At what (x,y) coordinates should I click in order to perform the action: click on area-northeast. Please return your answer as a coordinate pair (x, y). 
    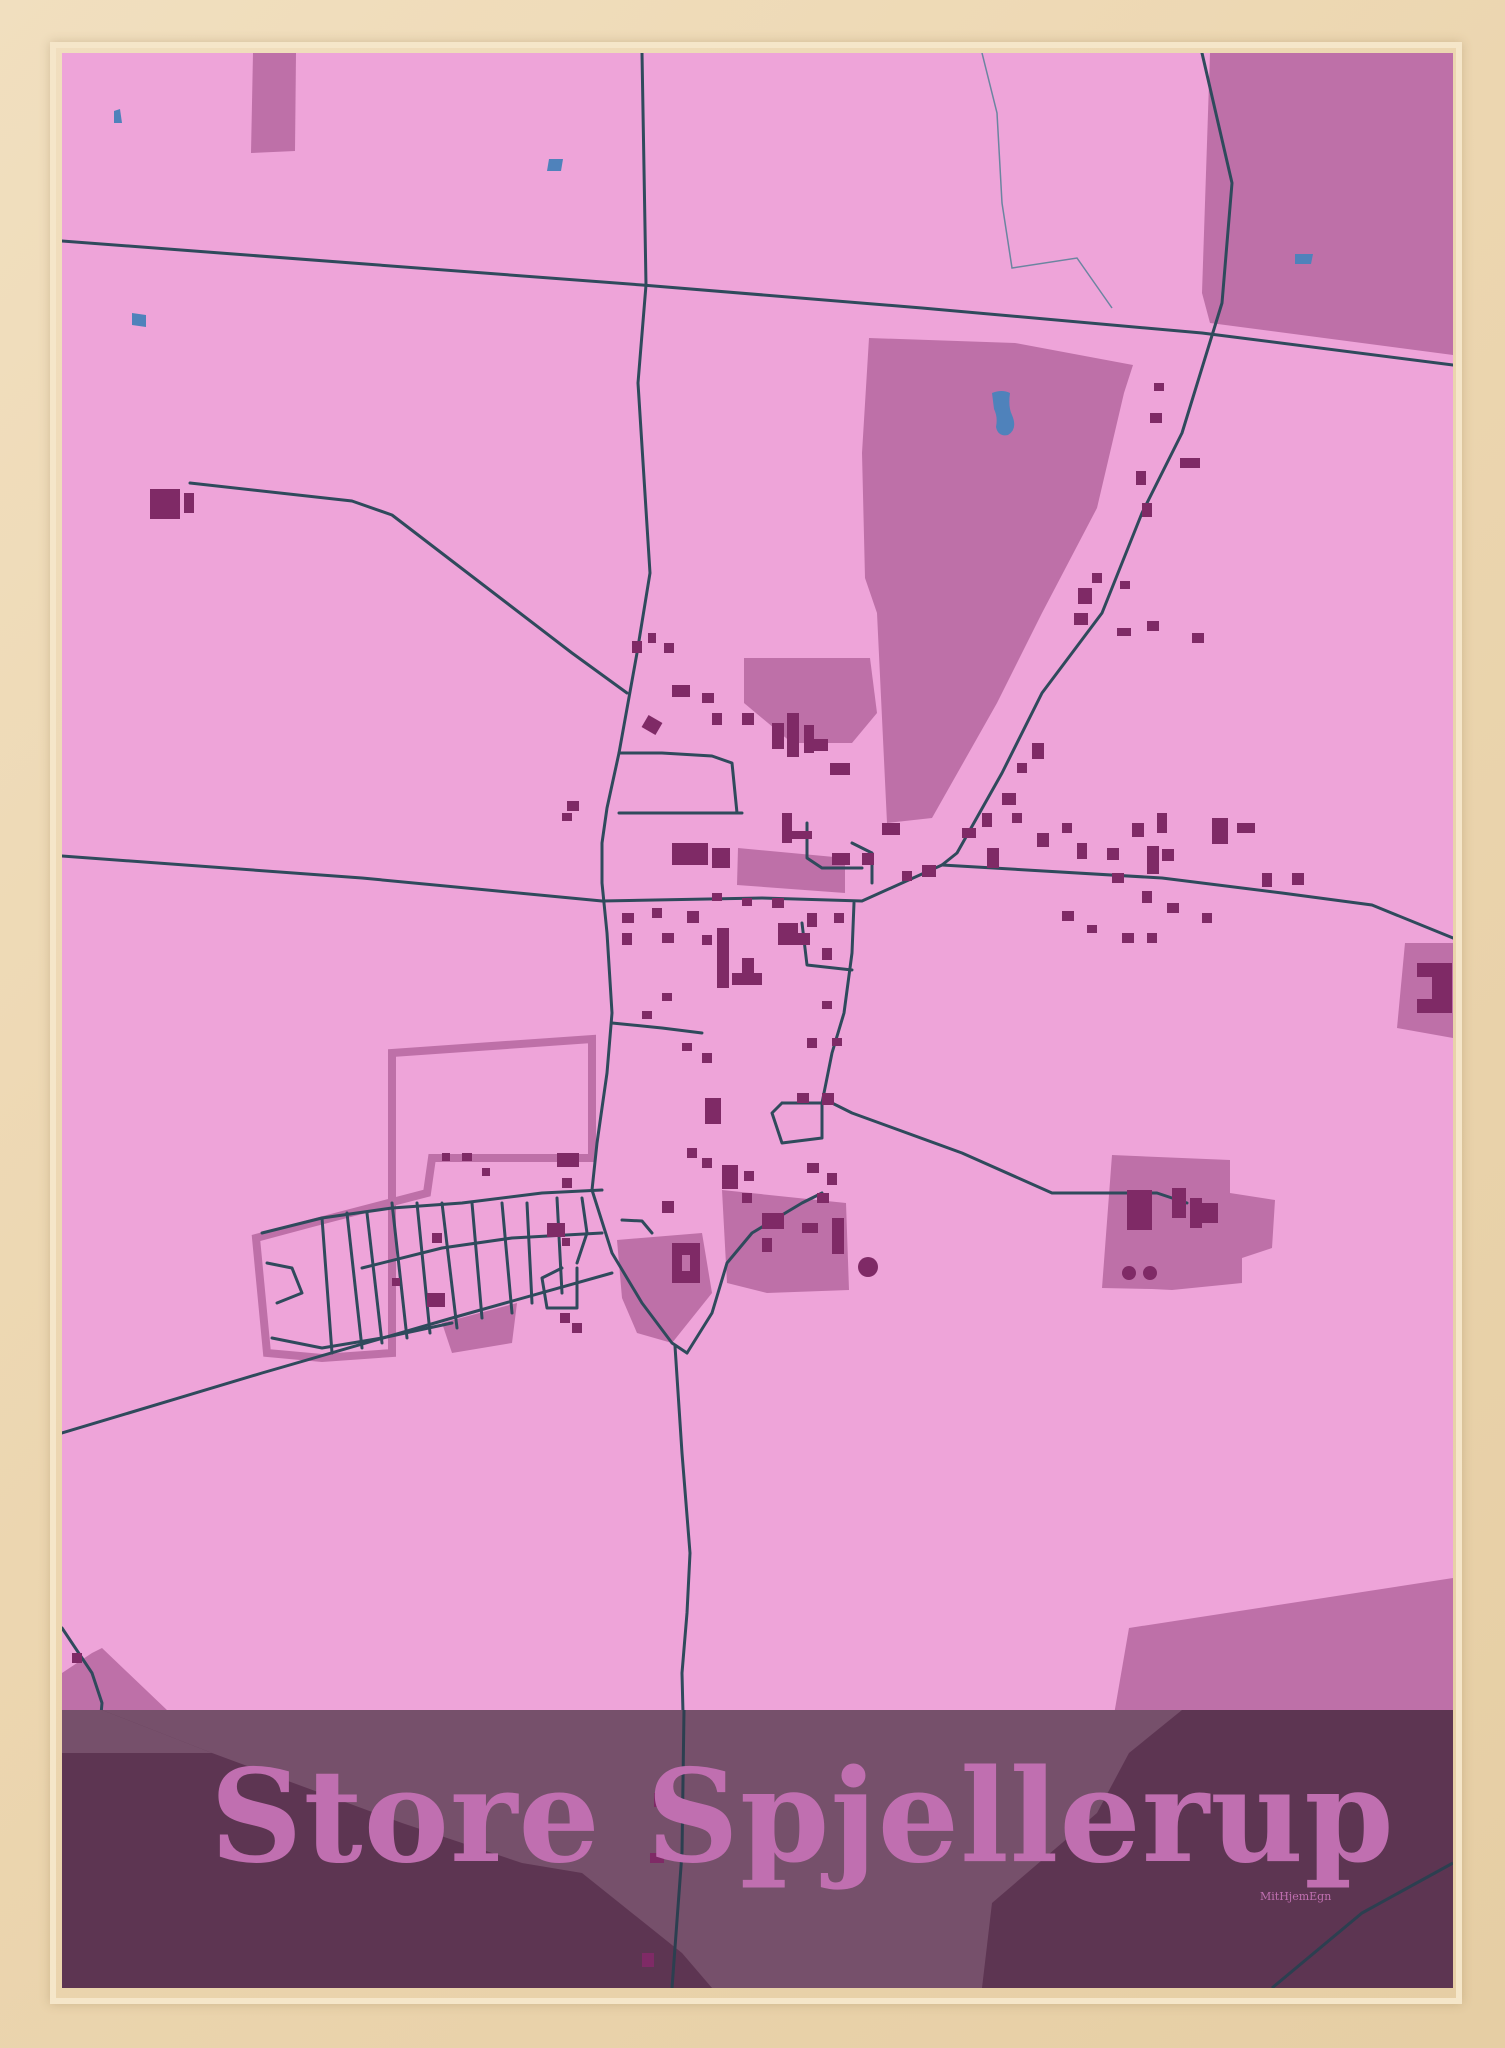
    Looking at the image, I should click on (1327, 204).